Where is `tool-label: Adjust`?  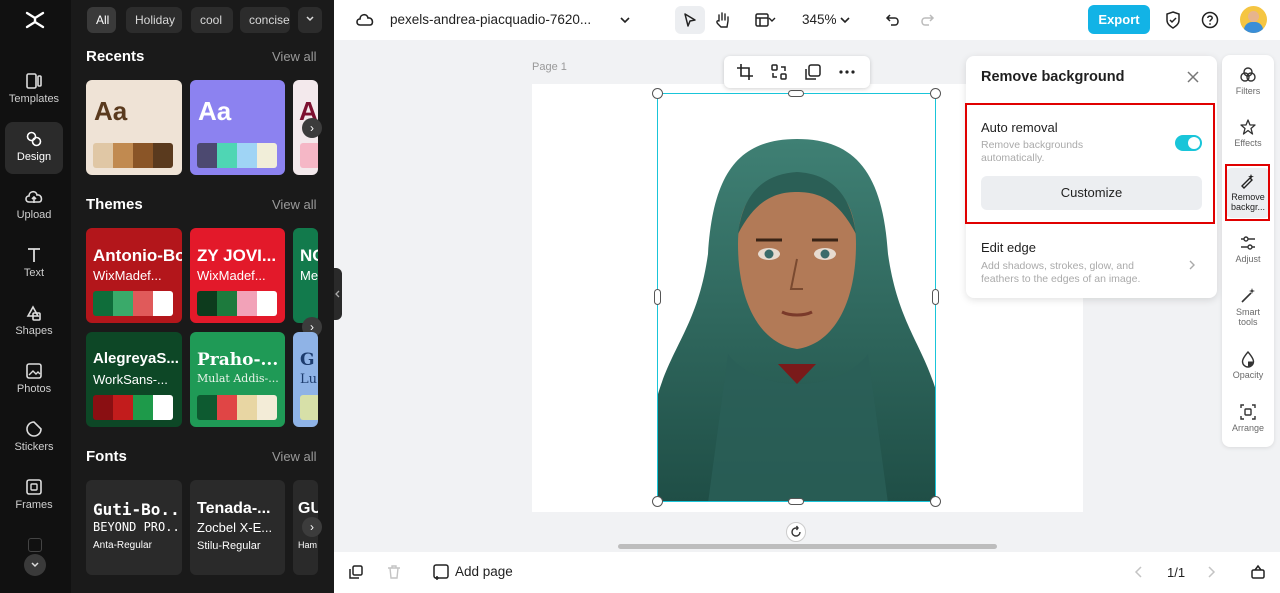
tool-label: Adjust is located at coordinates (1248, 259).